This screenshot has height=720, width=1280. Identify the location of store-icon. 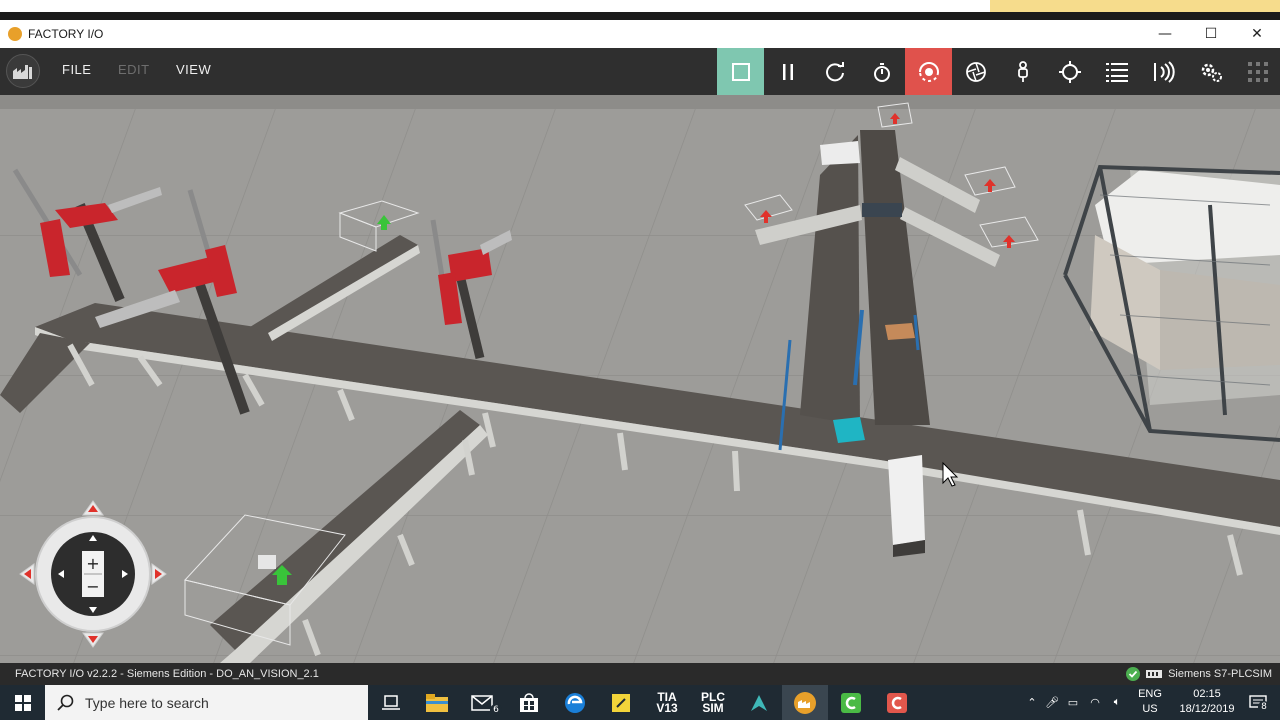
(529, 702).